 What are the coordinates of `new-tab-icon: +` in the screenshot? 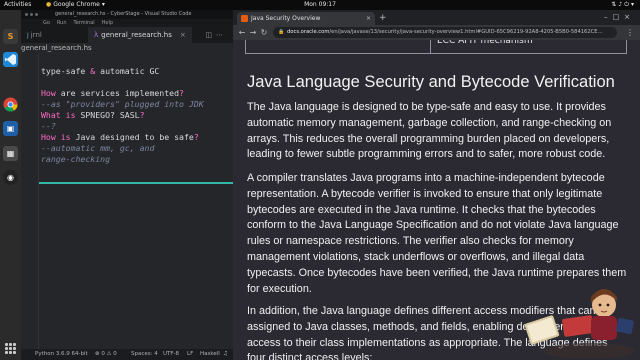 It's located at (383, 18).